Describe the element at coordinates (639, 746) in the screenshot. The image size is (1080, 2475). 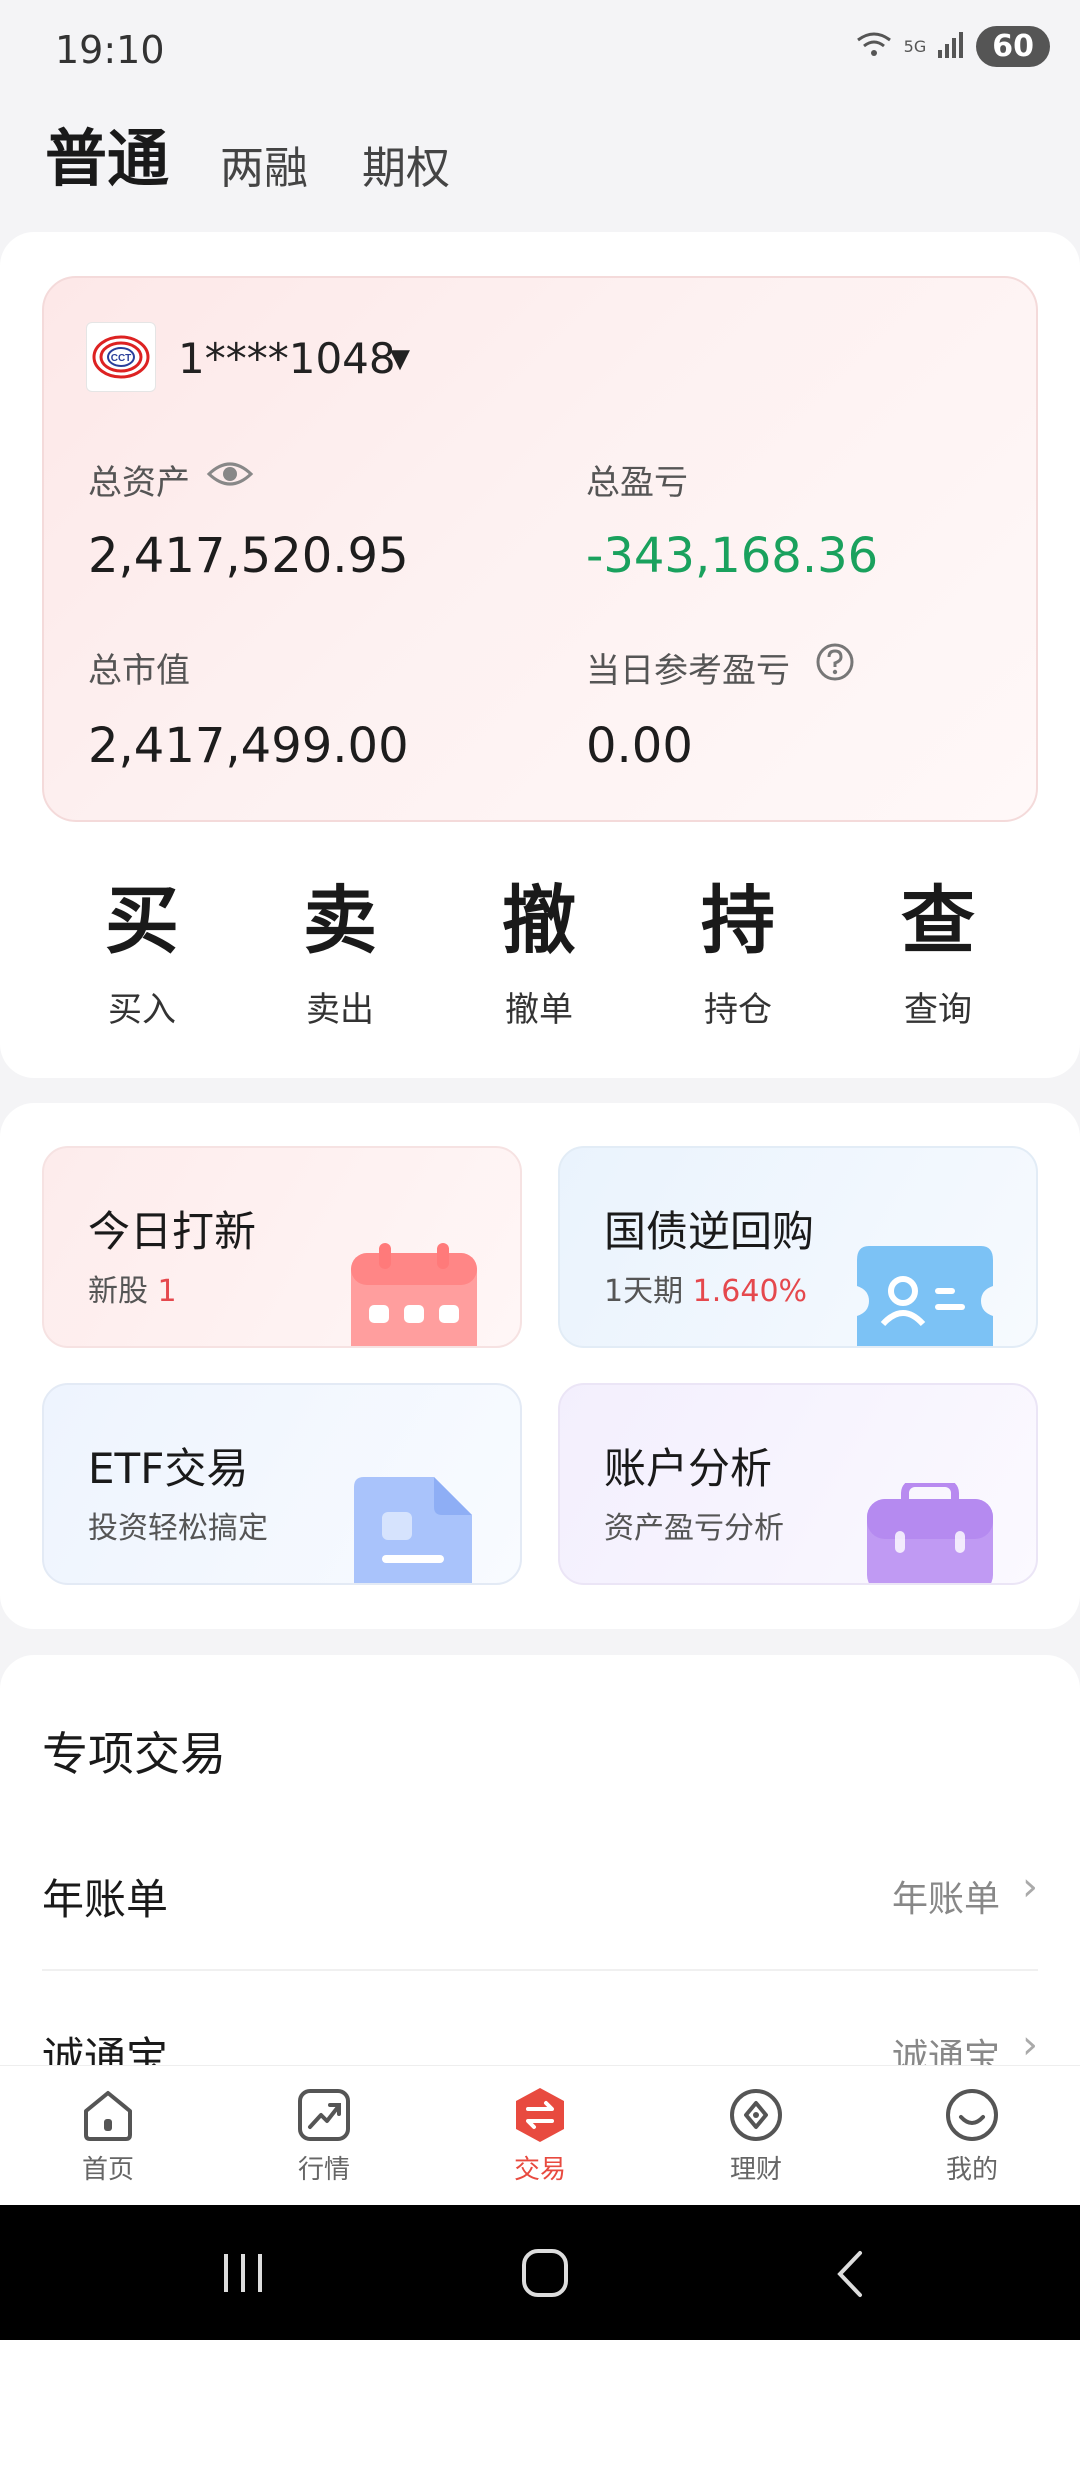
I see `daily-pnl-value: 0.00` at that location.